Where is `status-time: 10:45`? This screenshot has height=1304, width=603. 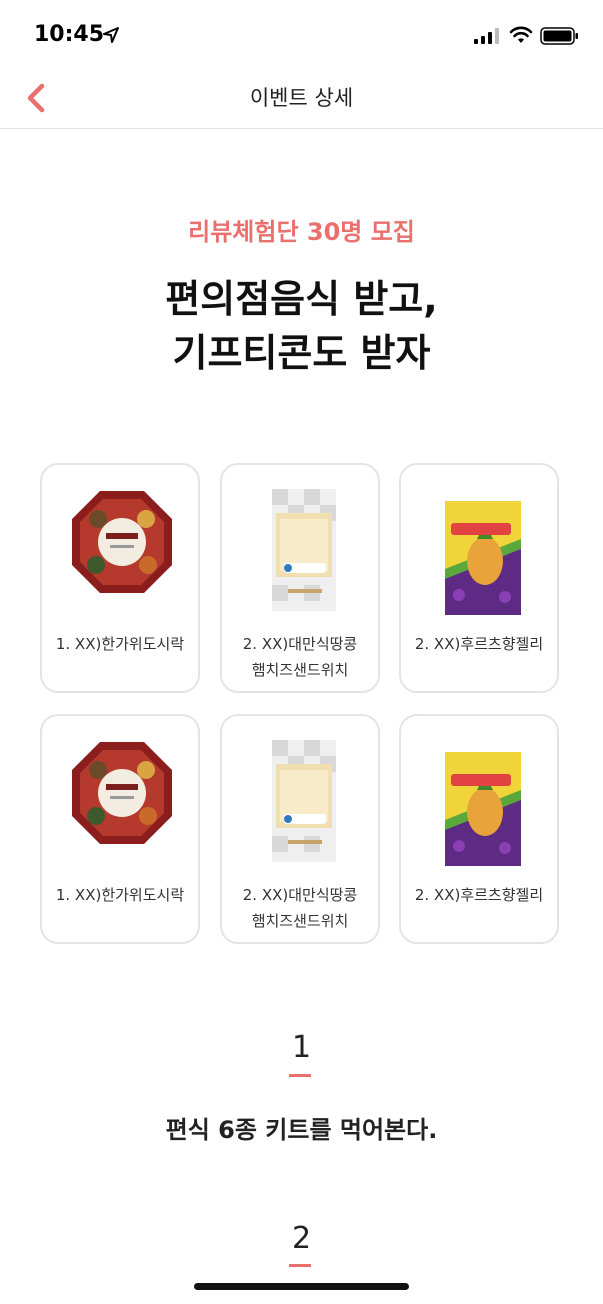 status-time: 10:45 is located at coordinates (69, 34).